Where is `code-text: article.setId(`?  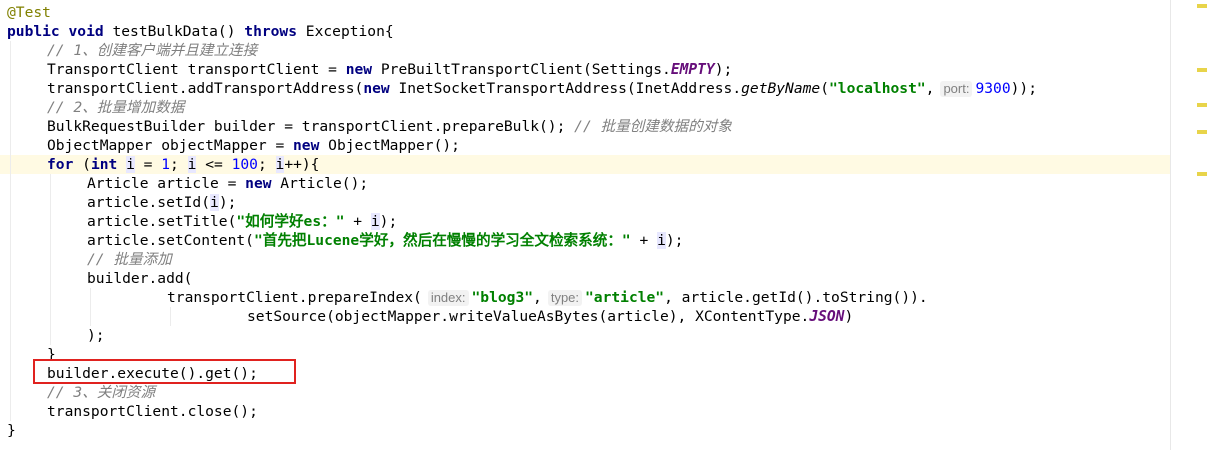
code-text: article.setId( is located at coordinates (149, 202).